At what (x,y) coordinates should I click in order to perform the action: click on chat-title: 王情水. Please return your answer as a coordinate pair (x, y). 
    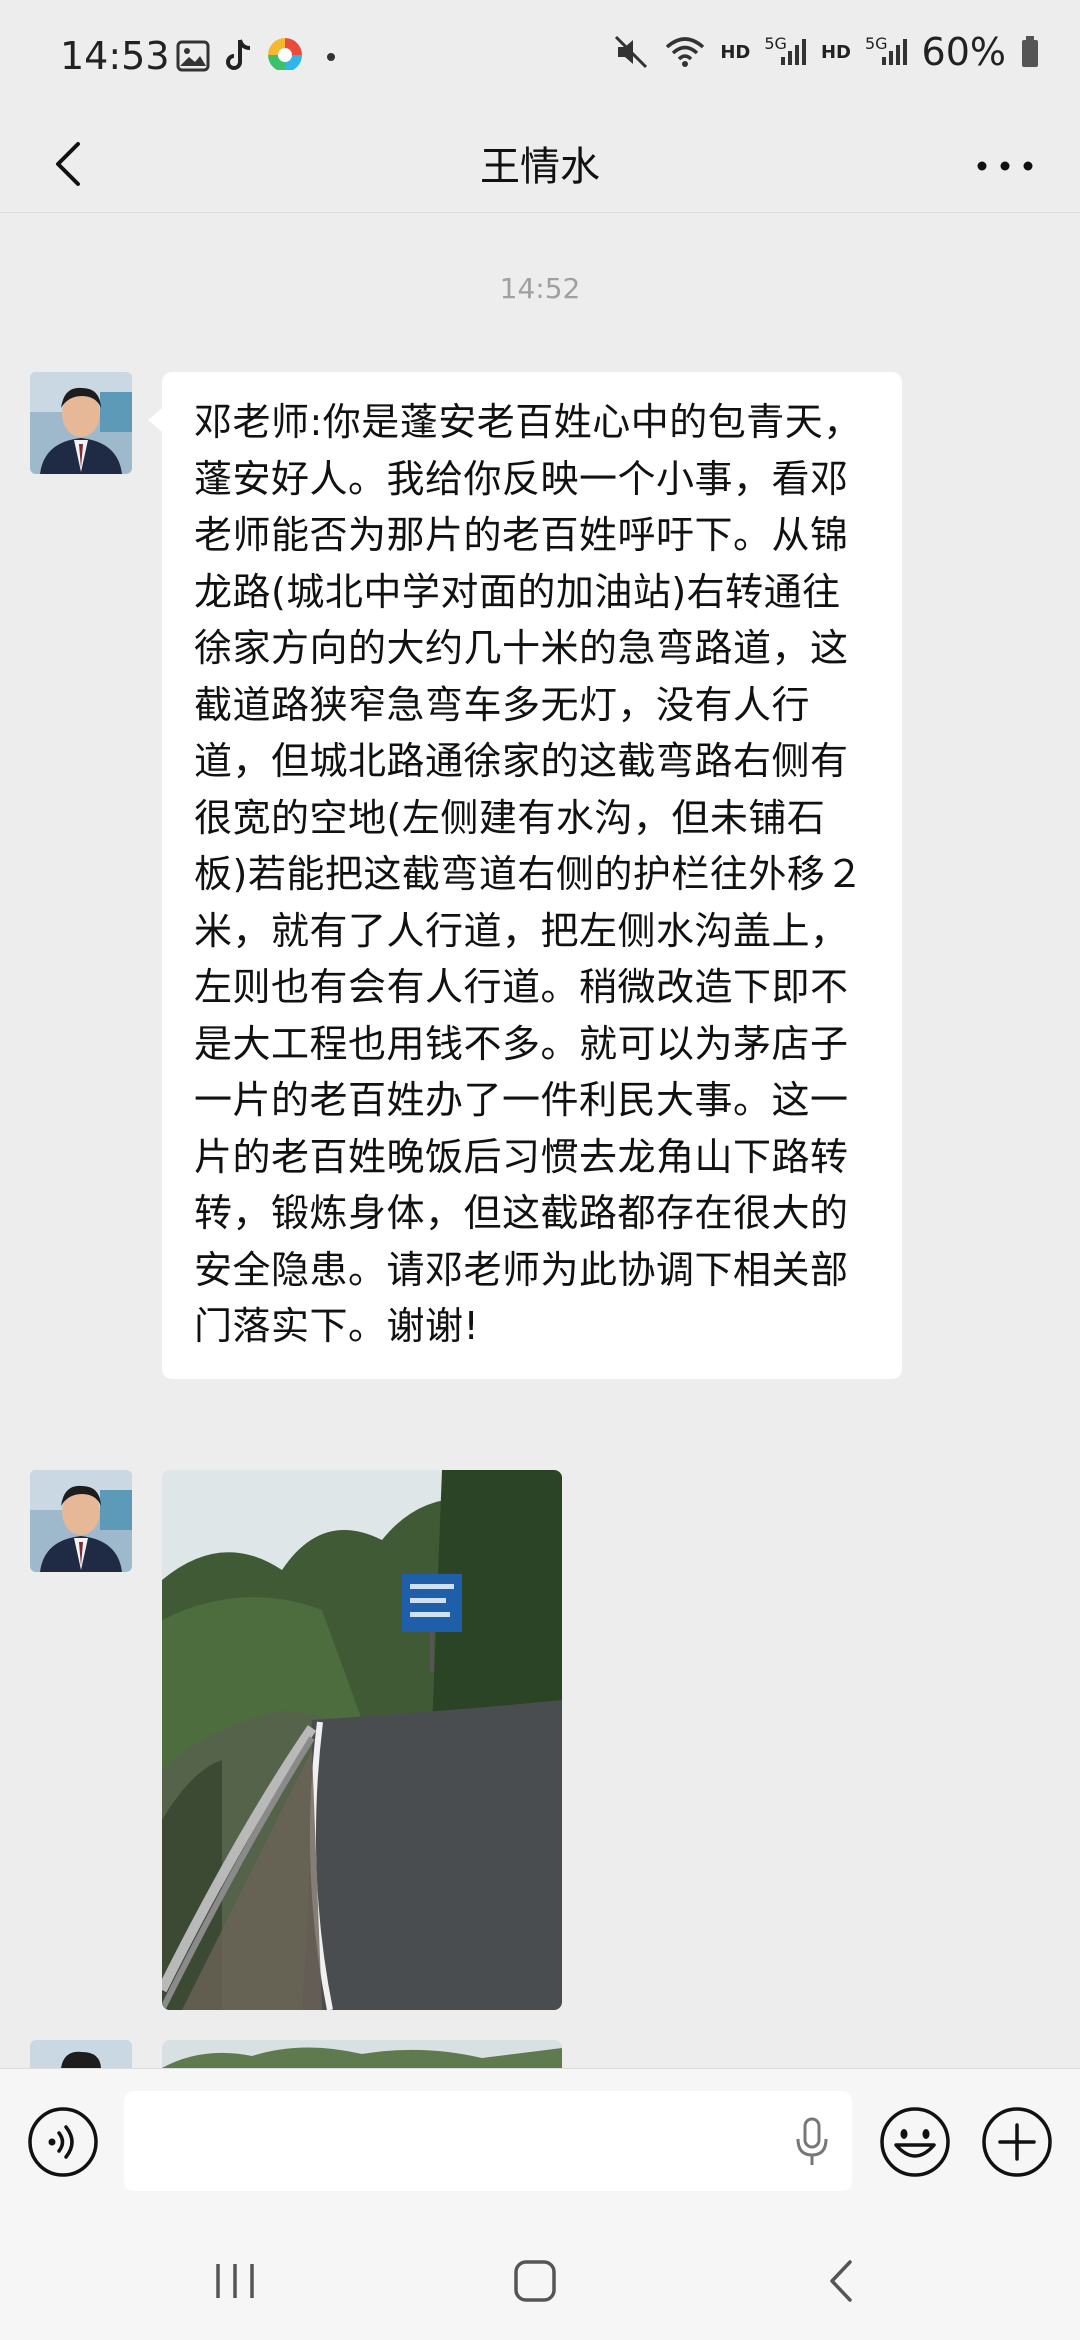
    Looking at the image, I should click on (540, 167).